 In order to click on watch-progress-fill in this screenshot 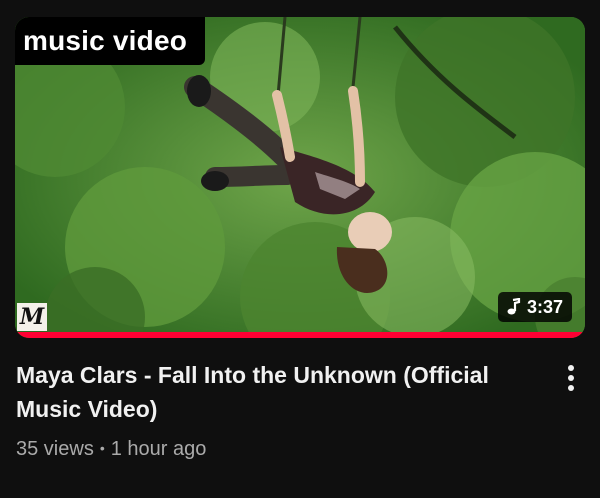, I will do `click(300, 335)`.